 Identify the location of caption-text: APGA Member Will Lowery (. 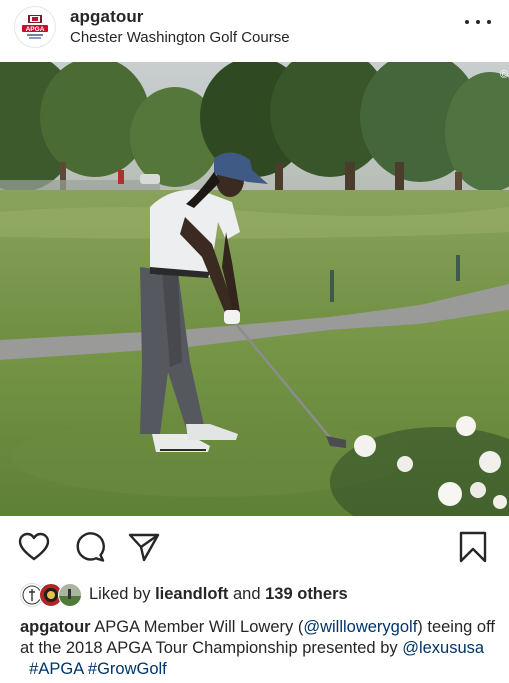
(197, 627).